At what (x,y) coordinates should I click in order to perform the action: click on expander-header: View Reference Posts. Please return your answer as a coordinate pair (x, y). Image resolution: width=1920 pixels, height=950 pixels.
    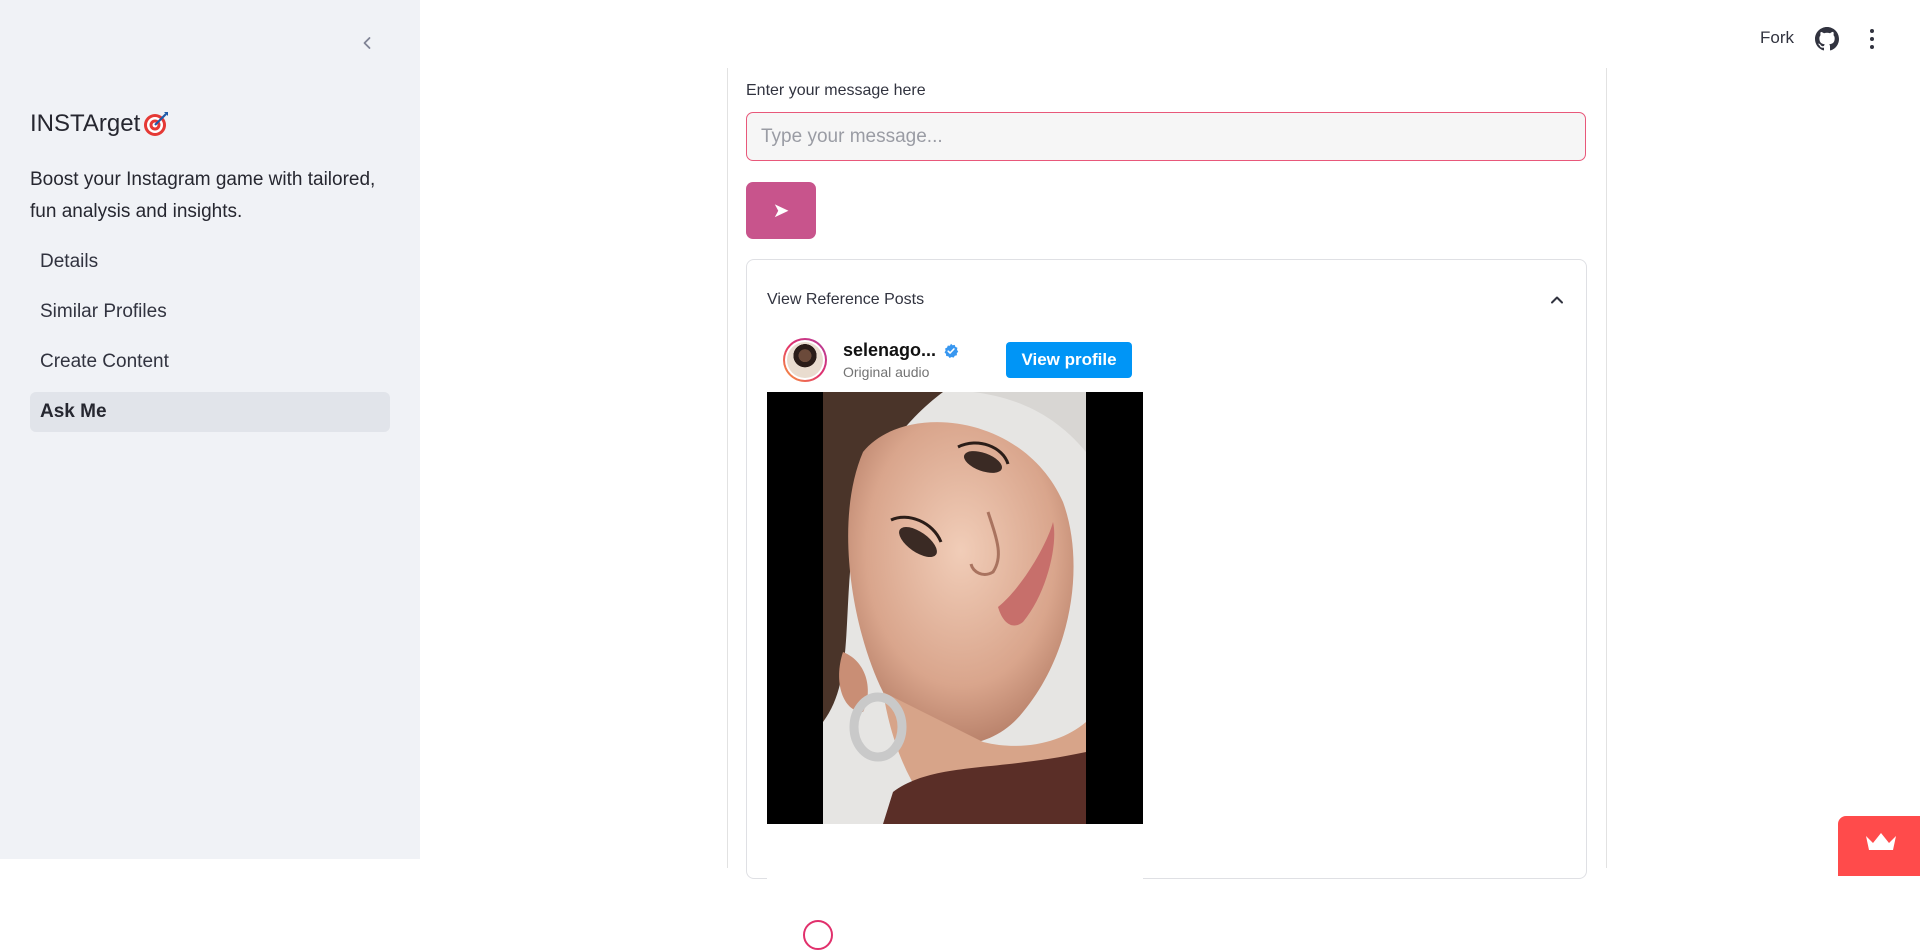
    Looking at the image, I should click on (1167, 300).